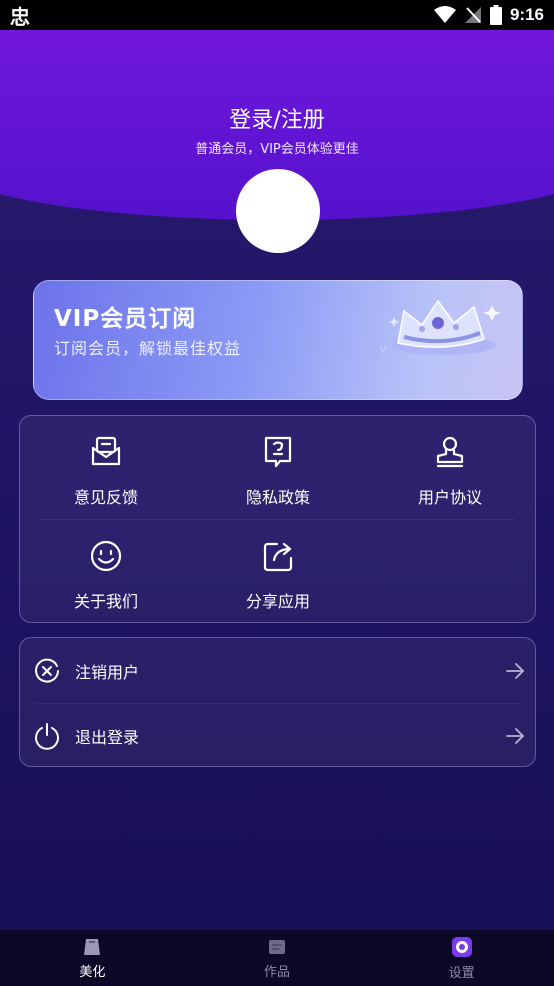  Describe the element at coordinates (440, 327) in the screenshot. I see `crown-icon: V` at that location.